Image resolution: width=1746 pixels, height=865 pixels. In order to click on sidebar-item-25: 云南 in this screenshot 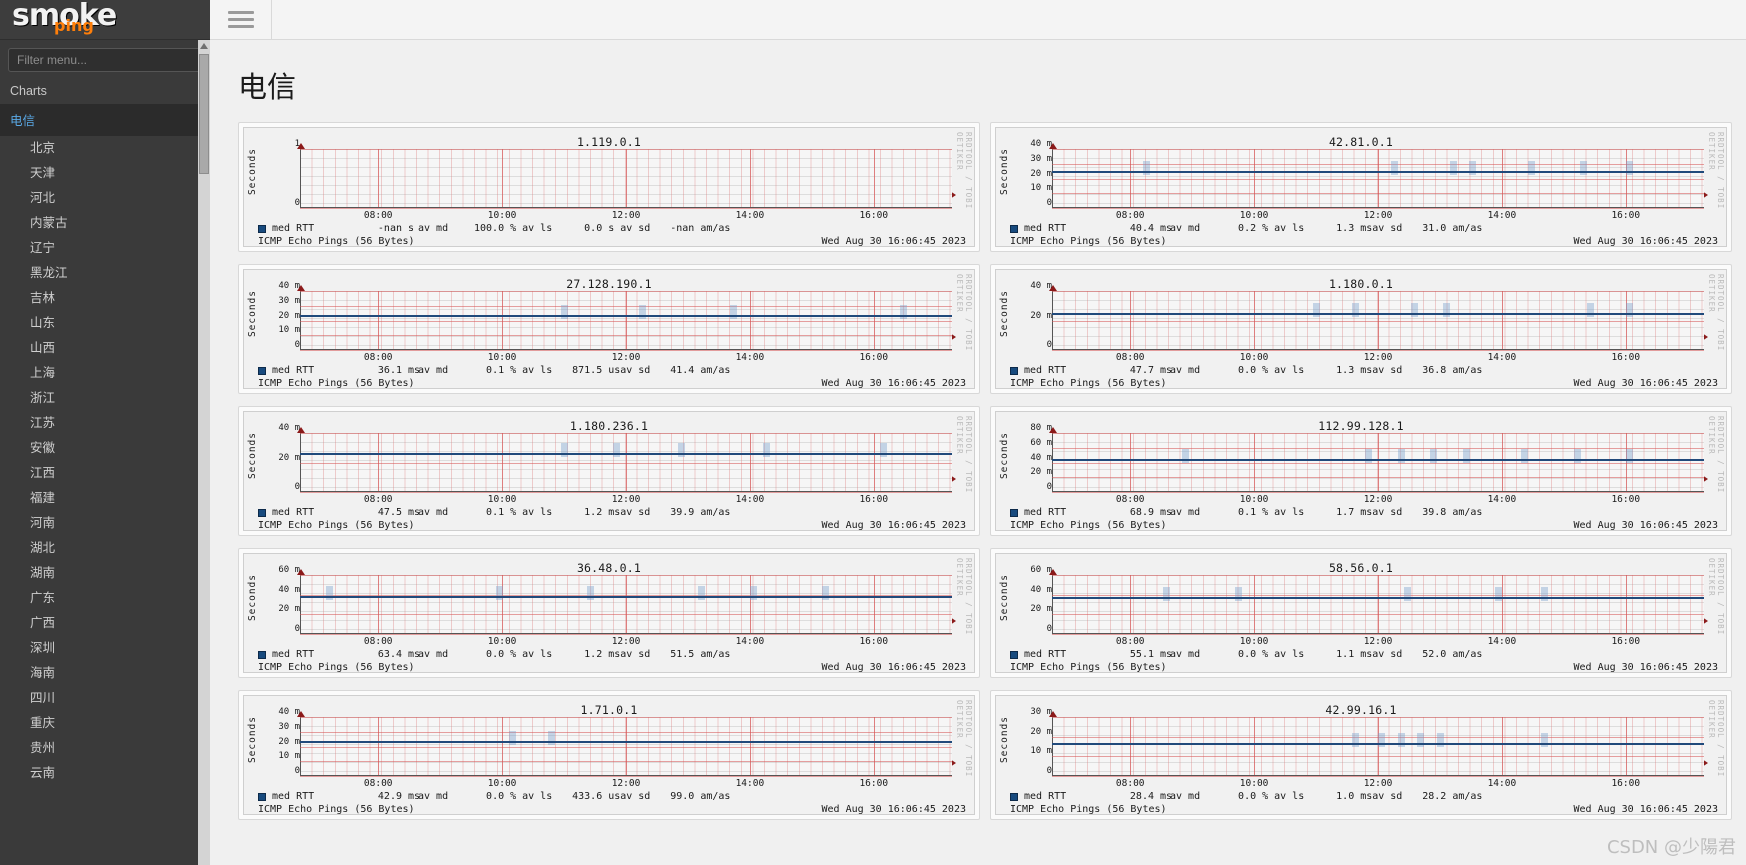, I will do `click(105, 773)`.